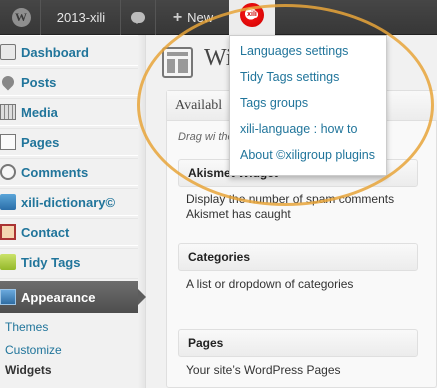 This screenshot has height=388, width=437. What do you see at coordinates (45, 232) in the screenshot?
I see `sidebar-item-label: Contact` at bounding box center [45, 232].